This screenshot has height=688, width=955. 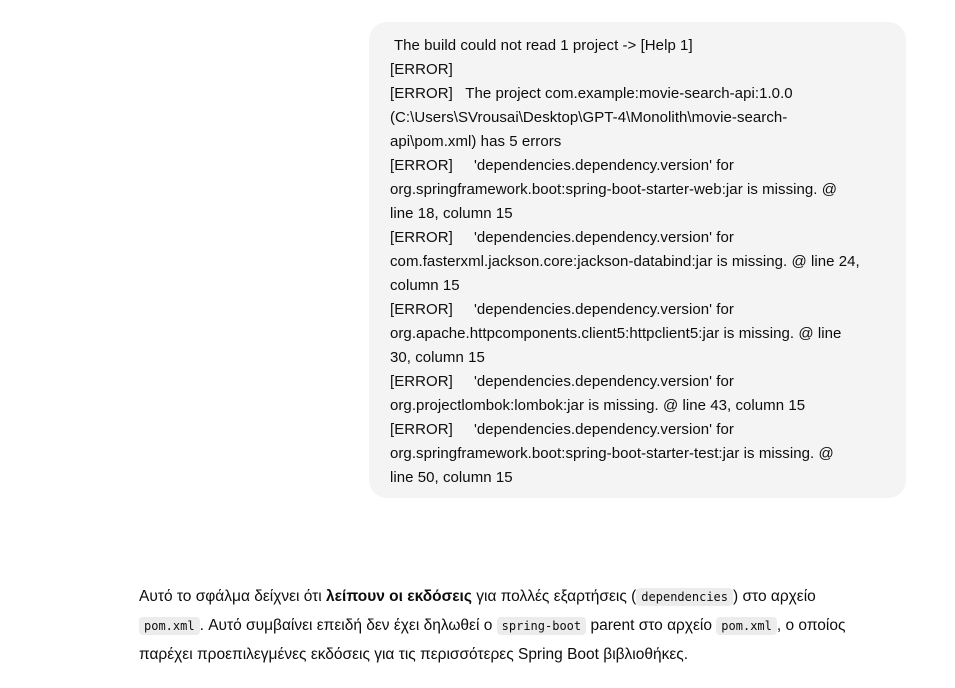 What do you see at coordinates (811, 625) in the screenshot?
I see `assistant-text: , ο οποίος` at bounding box center [811, 625].